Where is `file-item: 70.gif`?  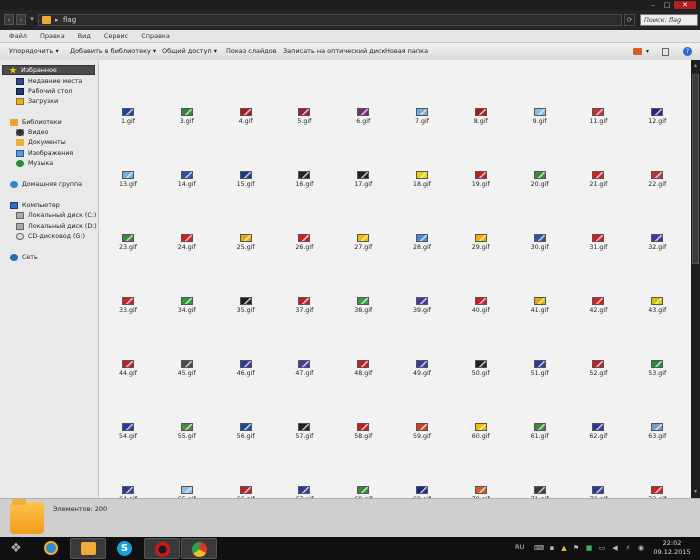 file-item: 70.gif is located at coordinates (481, 492).